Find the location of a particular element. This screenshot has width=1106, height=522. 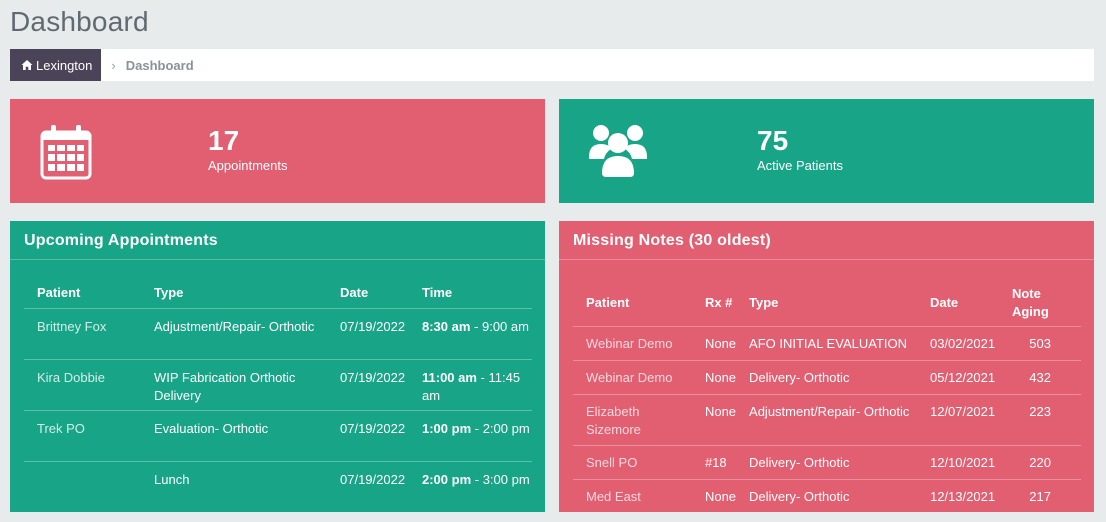

patient-name: Kira Dobbie is located at coordinates (82, 385).